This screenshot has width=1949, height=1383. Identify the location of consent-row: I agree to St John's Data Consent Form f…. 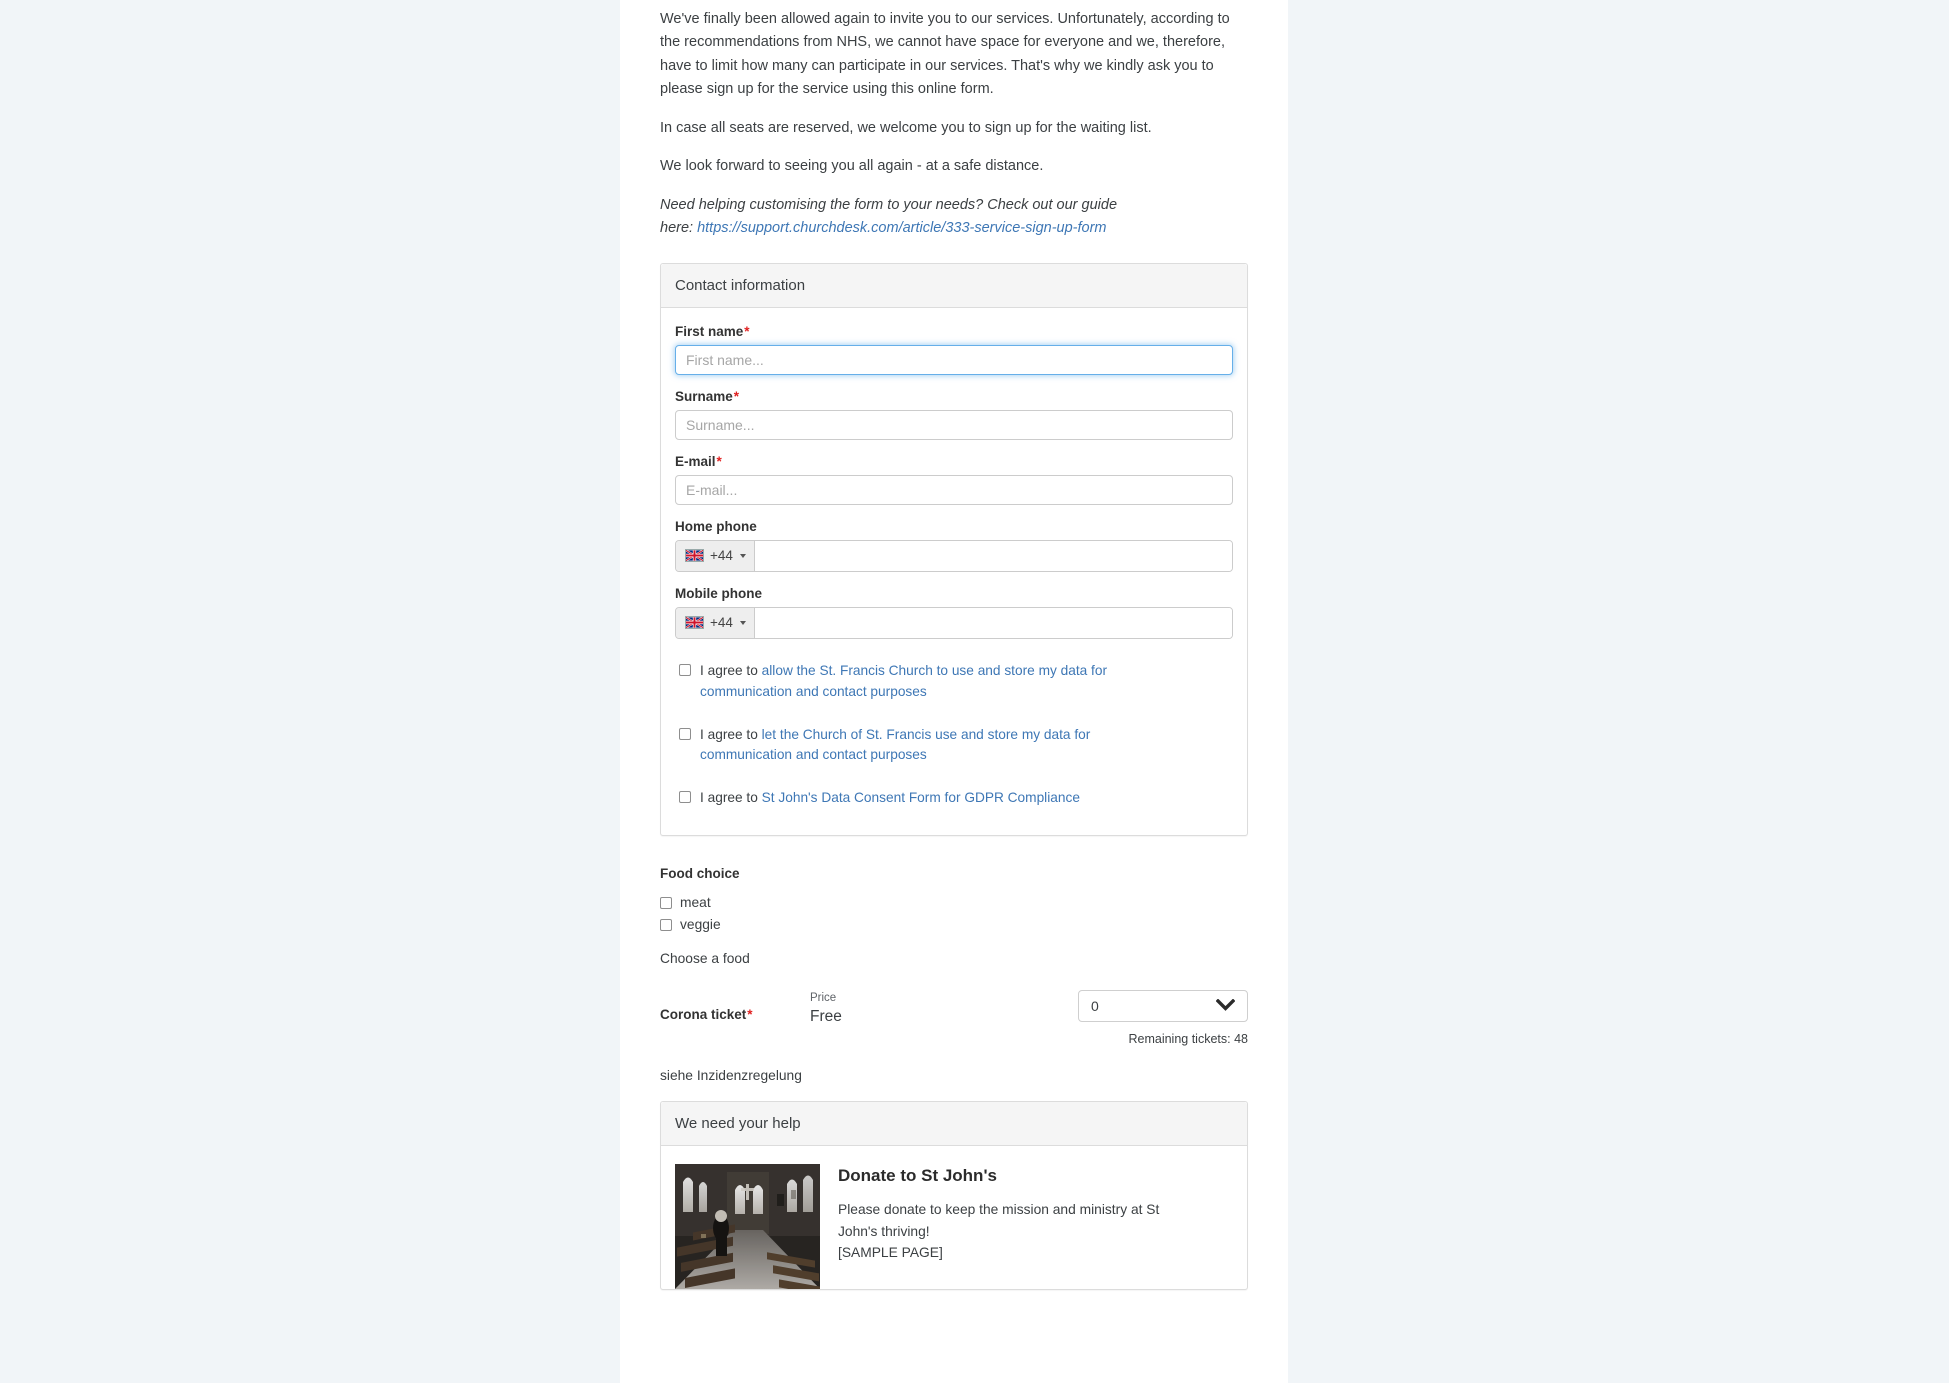
(954, 798).